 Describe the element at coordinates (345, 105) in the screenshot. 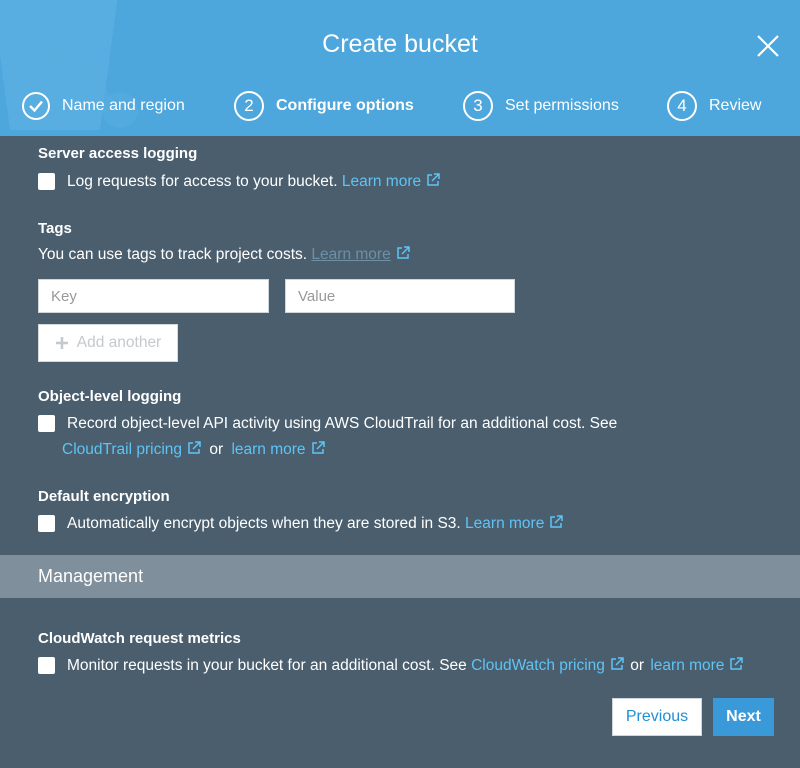

I see `step-label: Configure options` at that location.